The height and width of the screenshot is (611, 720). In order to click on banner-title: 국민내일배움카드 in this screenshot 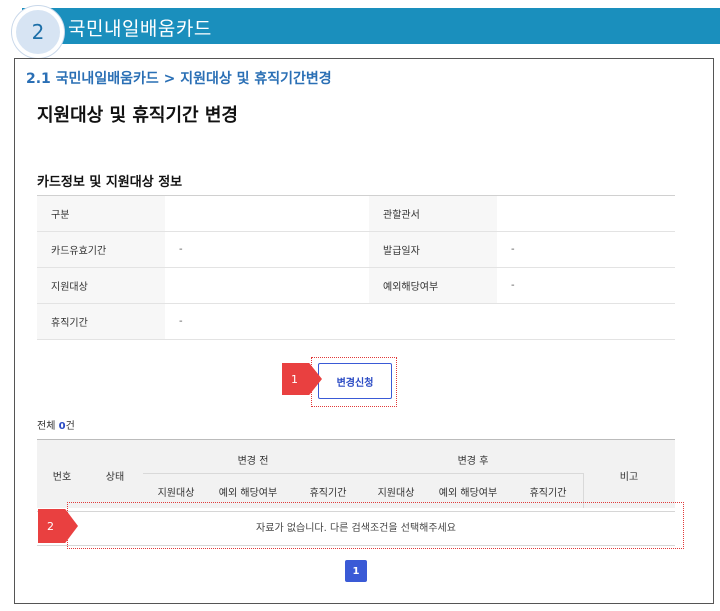, I will do `click(140, 29)`.